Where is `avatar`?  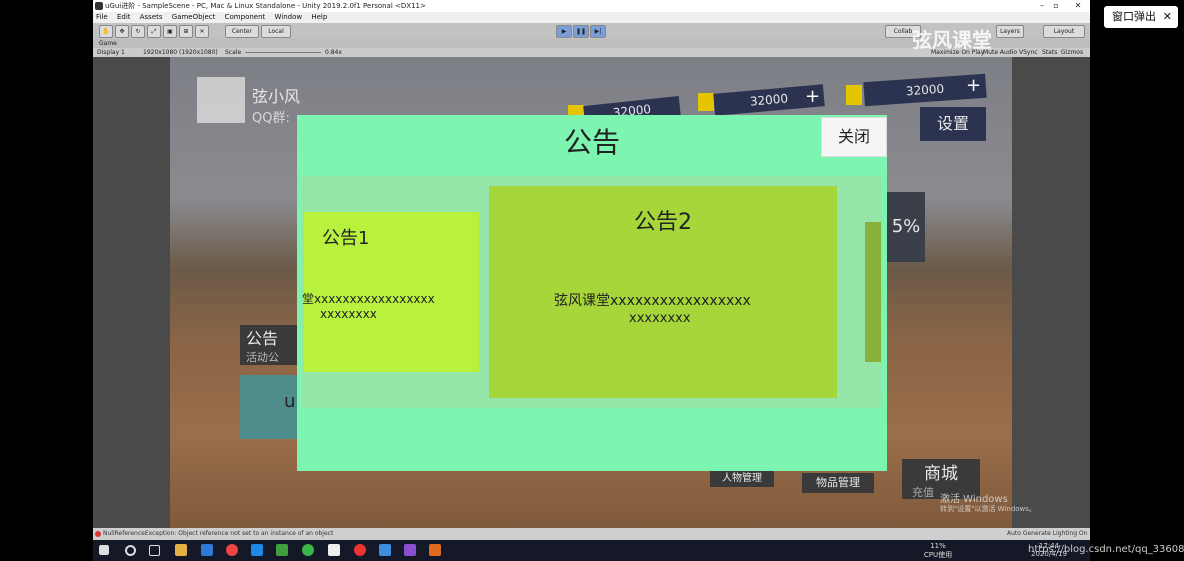
avatar is located at coordinates (221, 100).